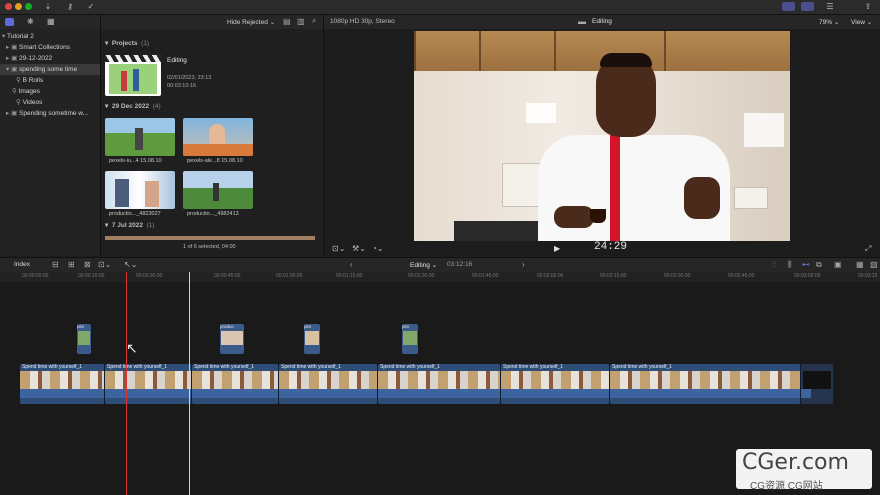 Image resolution: width=880 pixels, height=495 pixels. Describe the element at coordinates (189, 383) in the screenshot. I see `playhead` at that location.